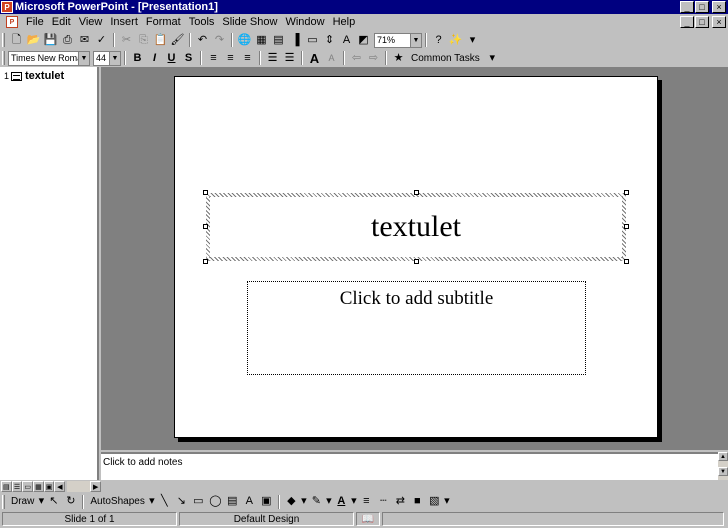 This screenshot has width=728, height=528. Describe the element at coordinates (49, 58) in the screenshot. I see `font-name-select: Times New Roman ▼` at that location.